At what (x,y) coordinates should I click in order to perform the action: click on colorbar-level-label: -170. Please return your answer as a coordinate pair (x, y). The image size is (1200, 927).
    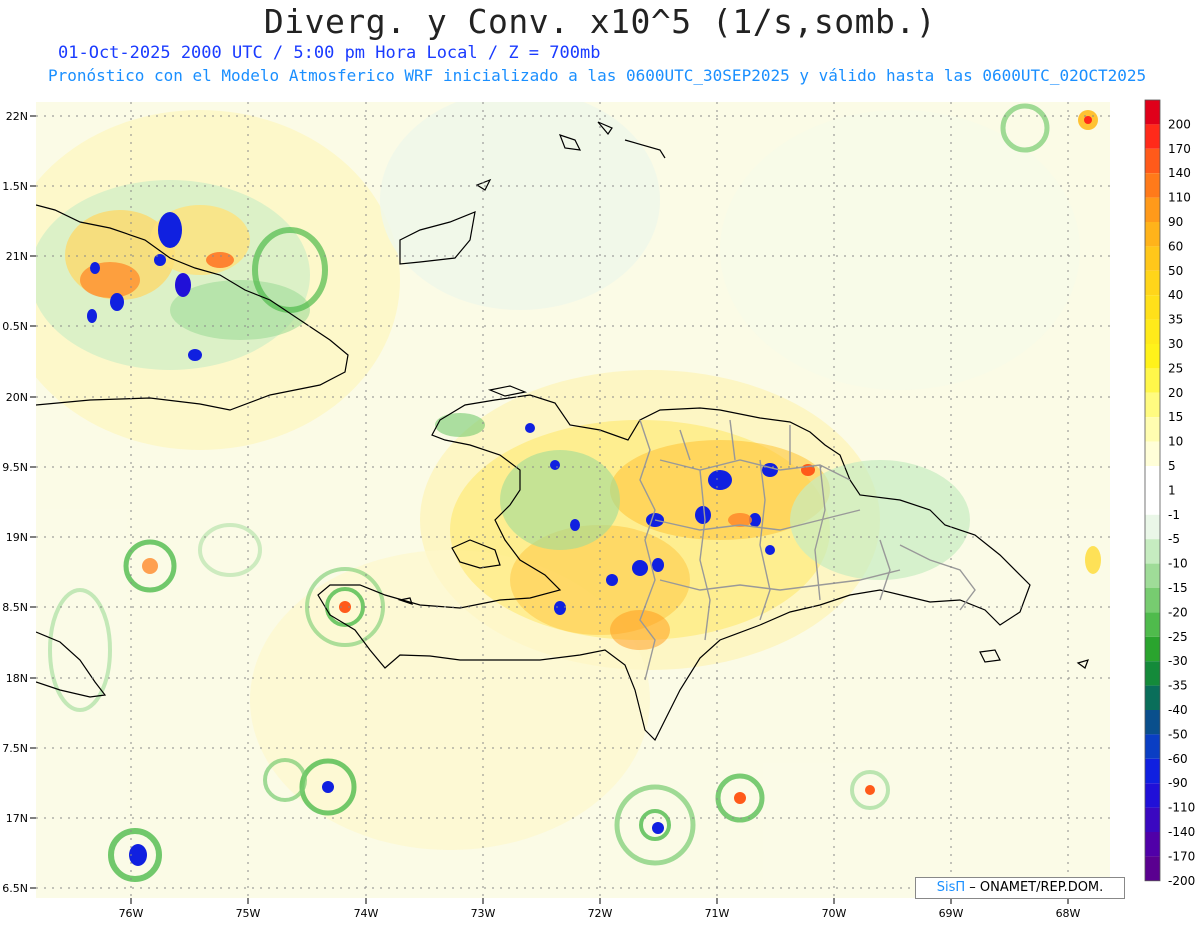
    Looking at the image, I should click on (1181, 856).